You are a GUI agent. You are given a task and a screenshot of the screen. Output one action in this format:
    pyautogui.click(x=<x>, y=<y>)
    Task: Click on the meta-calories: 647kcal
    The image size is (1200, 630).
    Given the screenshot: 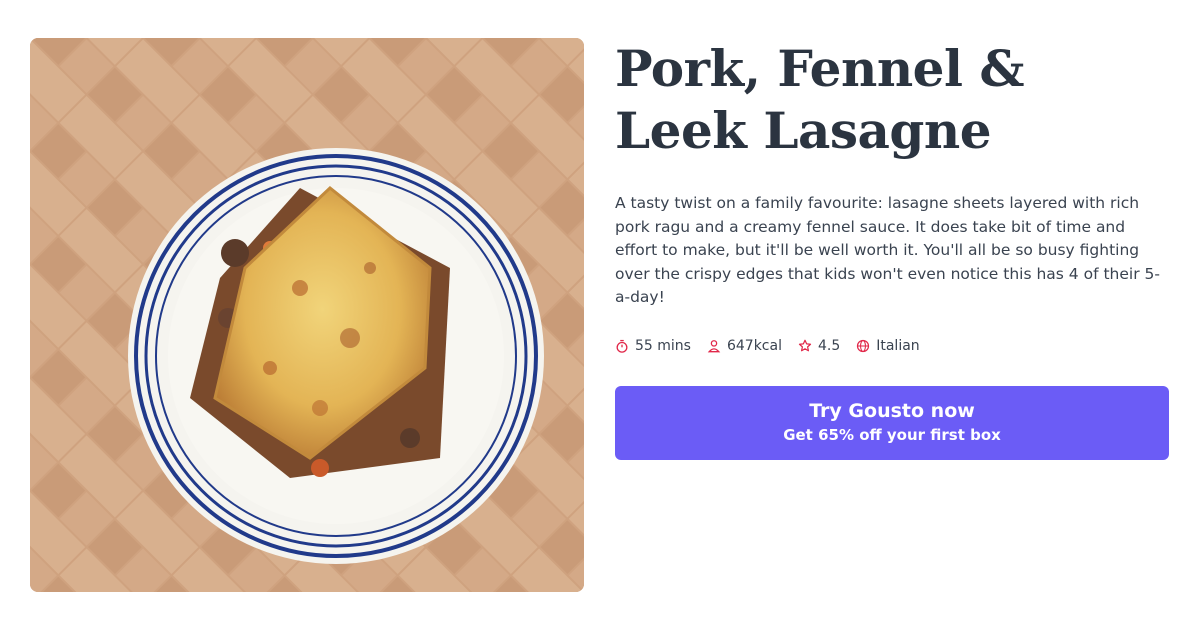 What is the action you would take?
    pyautogui.click(x=744, y=346)
    